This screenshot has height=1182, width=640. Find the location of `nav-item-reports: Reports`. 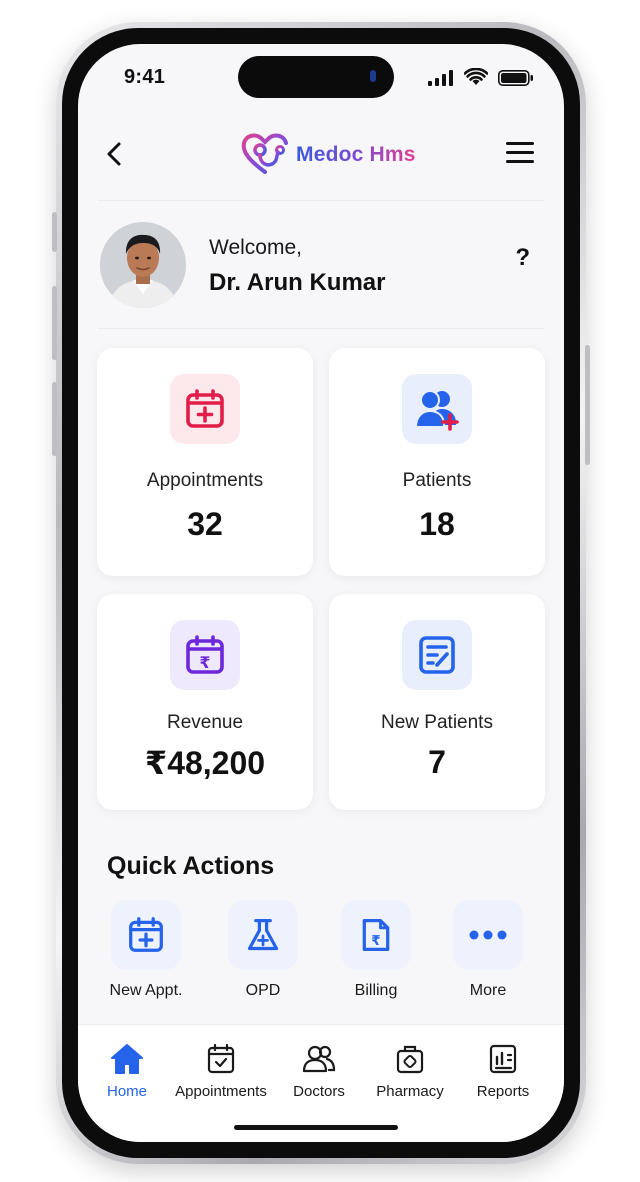

nav-item-reports: Reports is located at coordinates (503, 1071).